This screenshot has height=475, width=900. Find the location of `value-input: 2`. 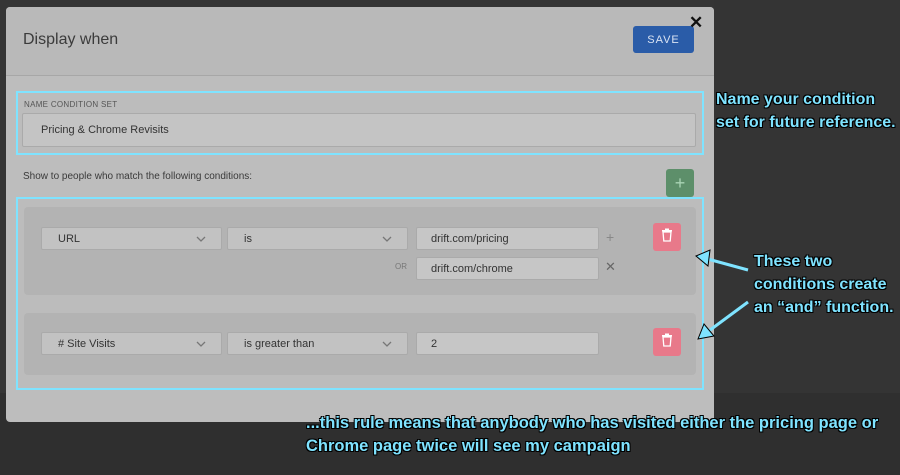

value-input: 2 is located at coordinates (507, 343).